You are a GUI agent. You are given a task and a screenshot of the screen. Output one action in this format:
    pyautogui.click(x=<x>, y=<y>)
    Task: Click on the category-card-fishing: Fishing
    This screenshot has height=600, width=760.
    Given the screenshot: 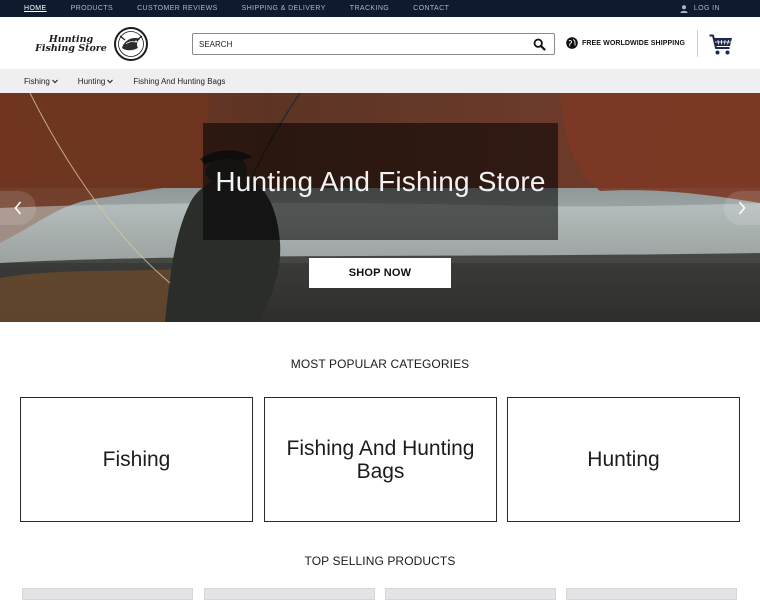 What is the action you would take?
    pyautogui.click(x=136, y=459)
    